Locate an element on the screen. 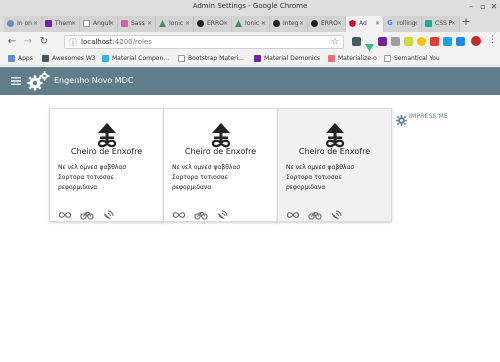 This screenshot has width=500, height=362. page-icon is located at coordinates (86, 23).